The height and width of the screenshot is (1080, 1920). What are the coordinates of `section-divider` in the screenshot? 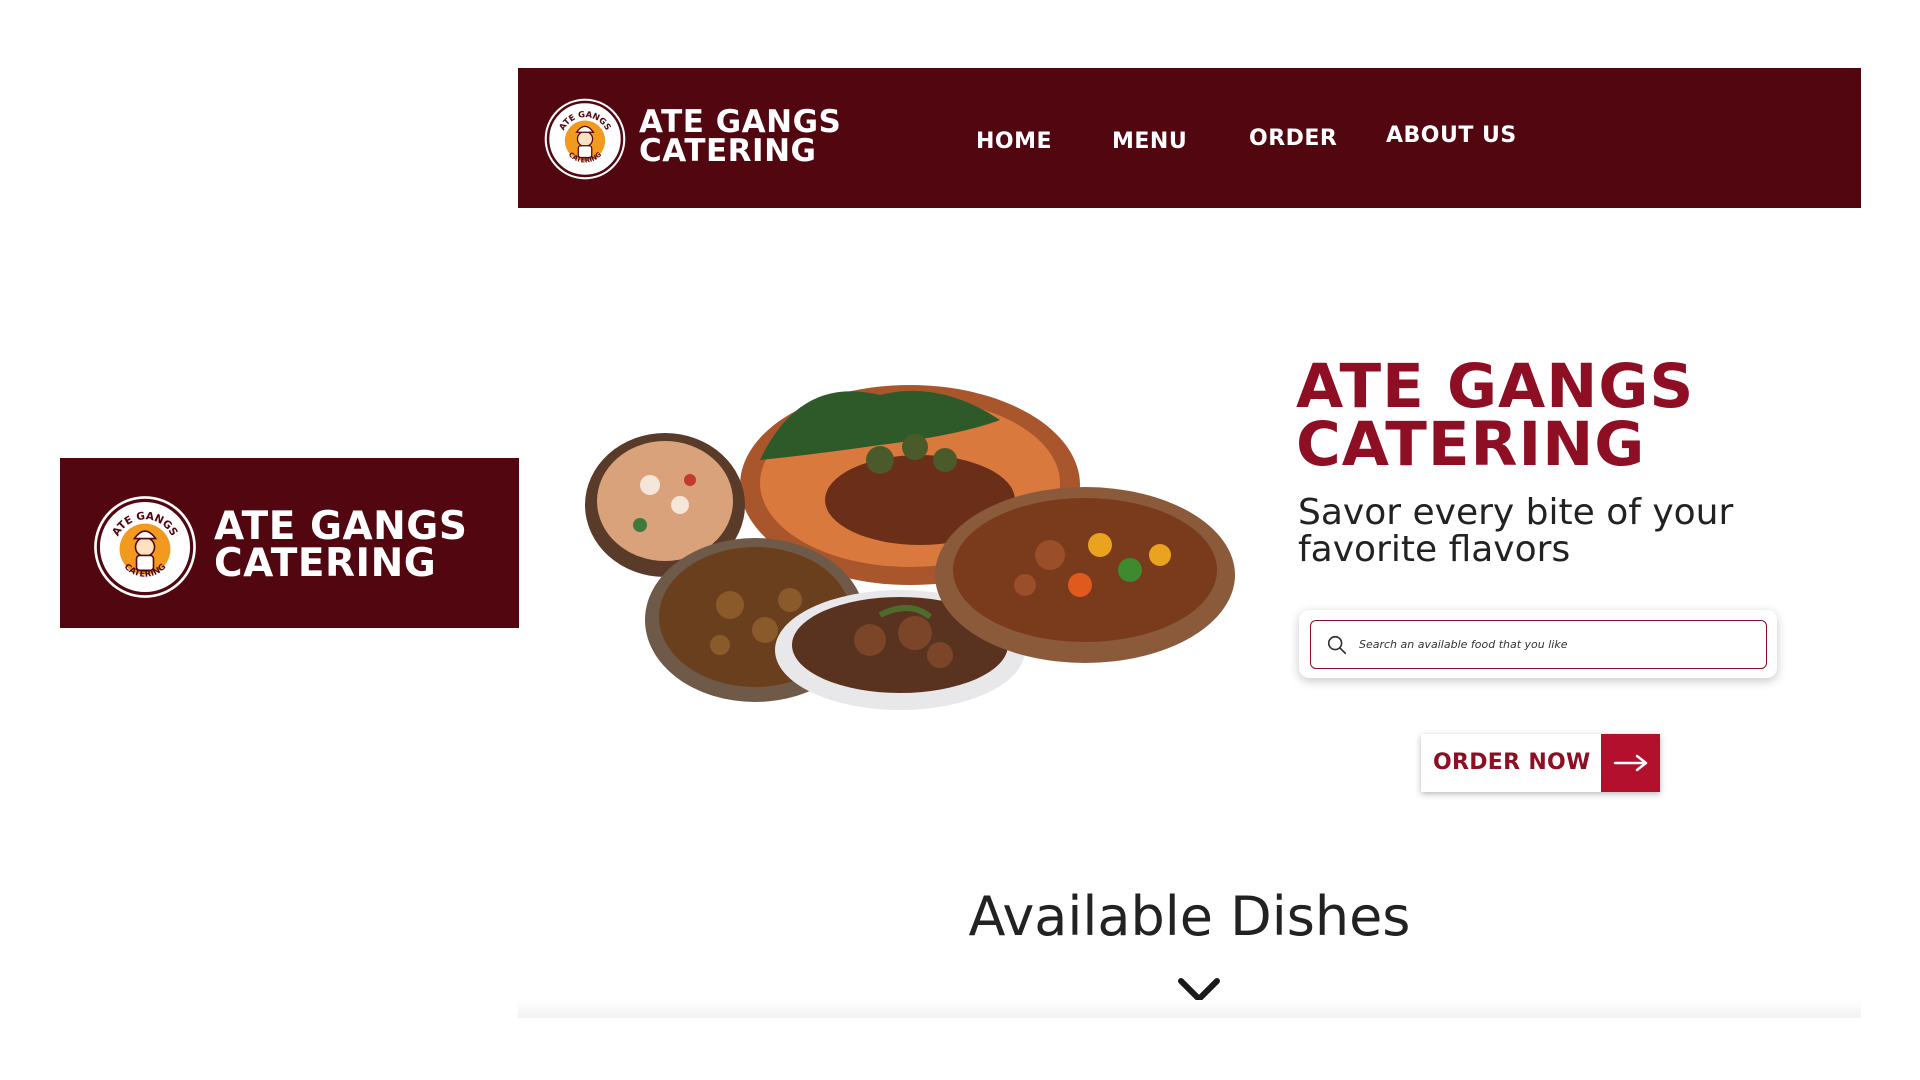 It's located at (1189, 1009).